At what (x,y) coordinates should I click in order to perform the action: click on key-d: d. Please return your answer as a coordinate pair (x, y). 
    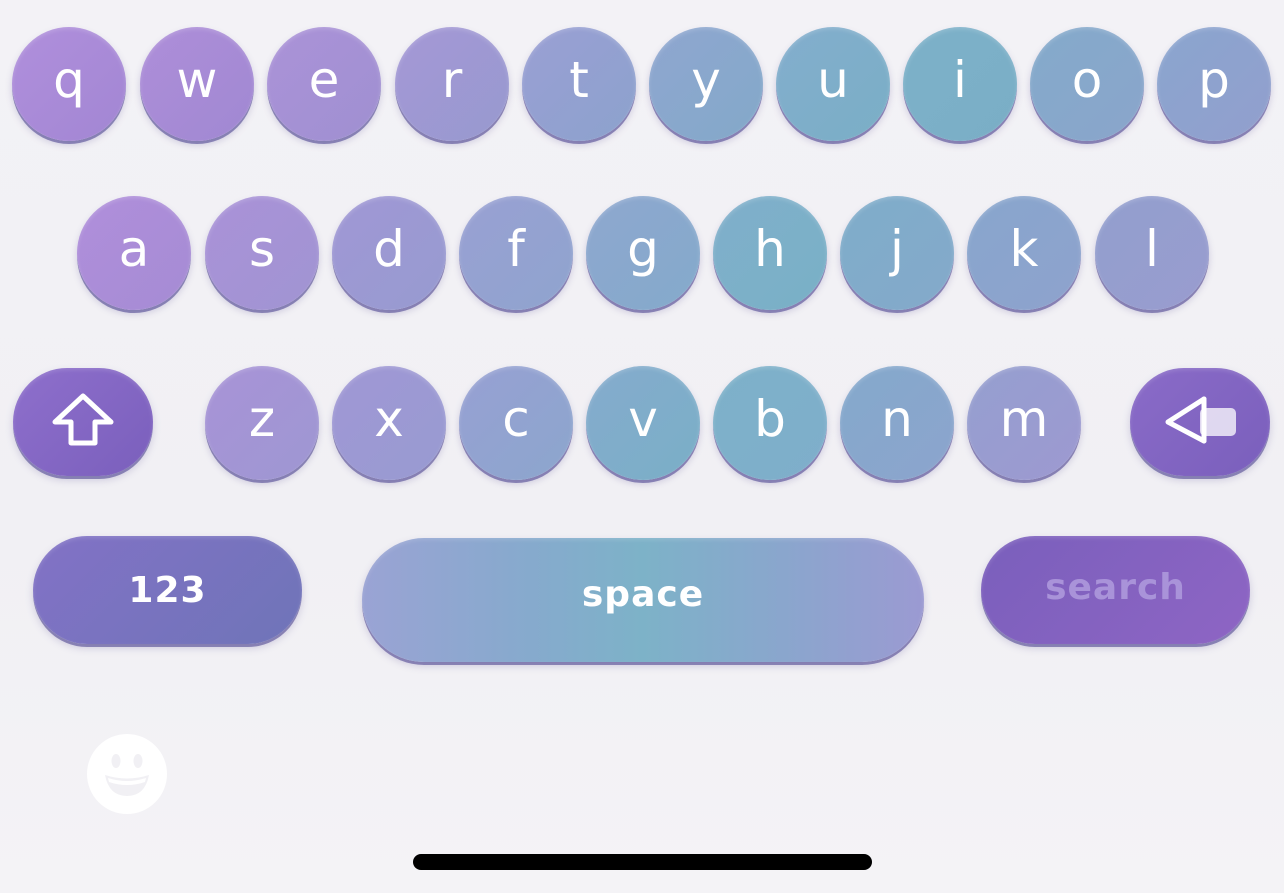
    Looking at the image, I should click on (389, 253).